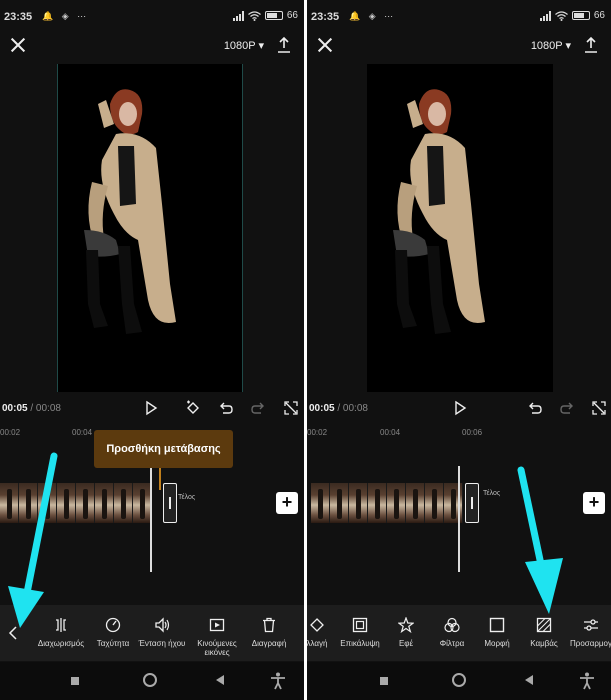 This screenshot has height=700, width=611. What do you see at coordinates (13, 633) in the screenshot?
I see `chevron-left-icon` at bounding box center [13, 633].